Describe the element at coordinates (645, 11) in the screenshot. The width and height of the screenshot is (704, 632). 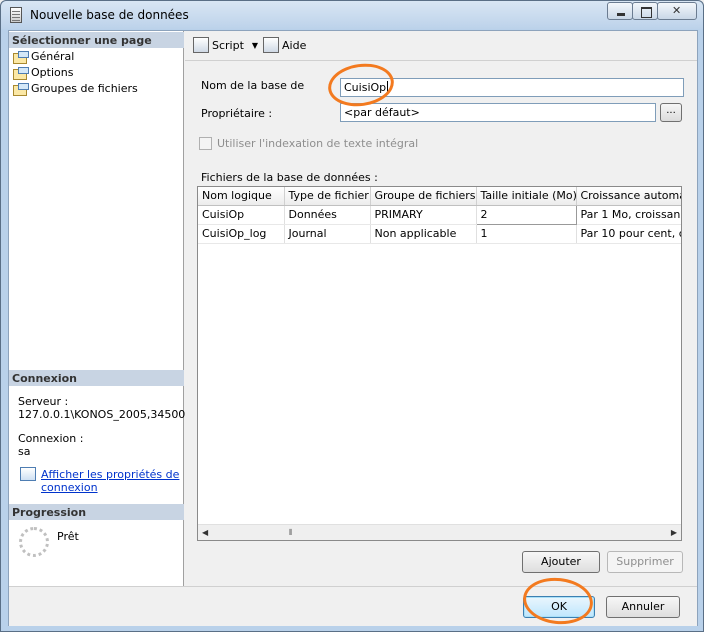
I see `maximize-button` at that location.